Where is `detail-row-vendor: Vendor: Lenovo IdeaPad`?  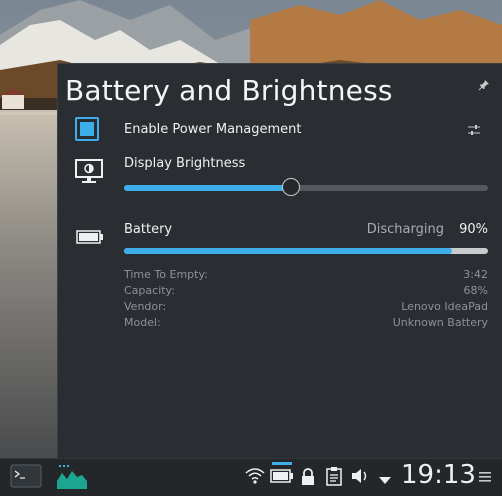 detail-row-vendor: Vendor: Lenovo IdeaPad is located at coordinates (306, 307).